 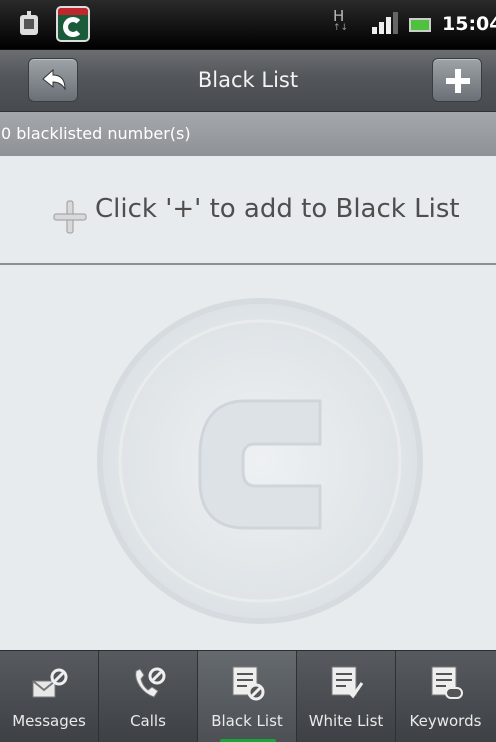 I want to click on tab-messages: Messages, so click(x=49, y=696).